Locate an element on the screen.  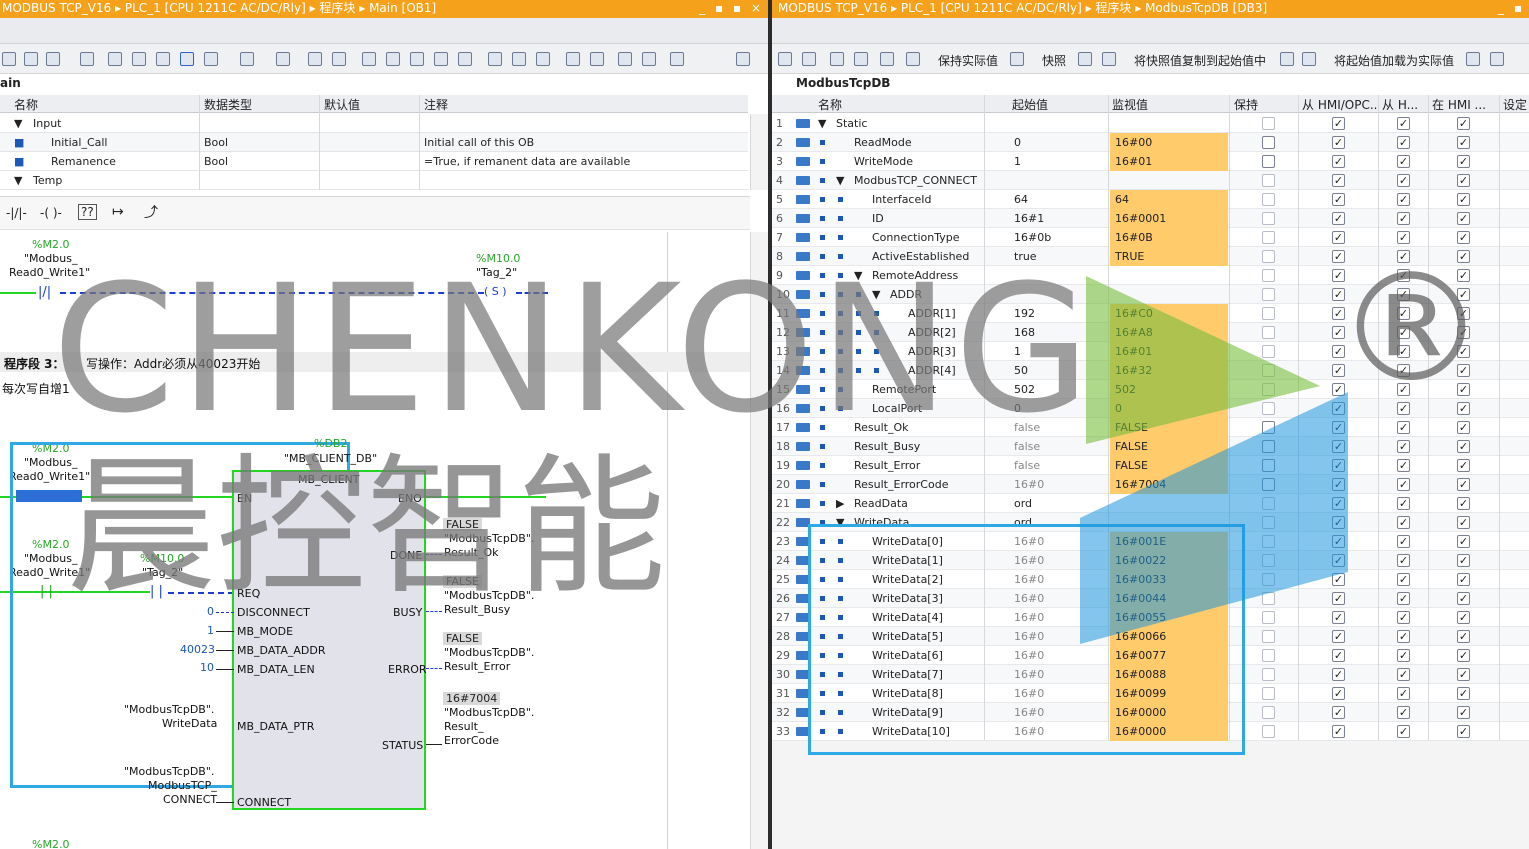
val-conn-3: CONNECT is located at coordinates (190, 799).